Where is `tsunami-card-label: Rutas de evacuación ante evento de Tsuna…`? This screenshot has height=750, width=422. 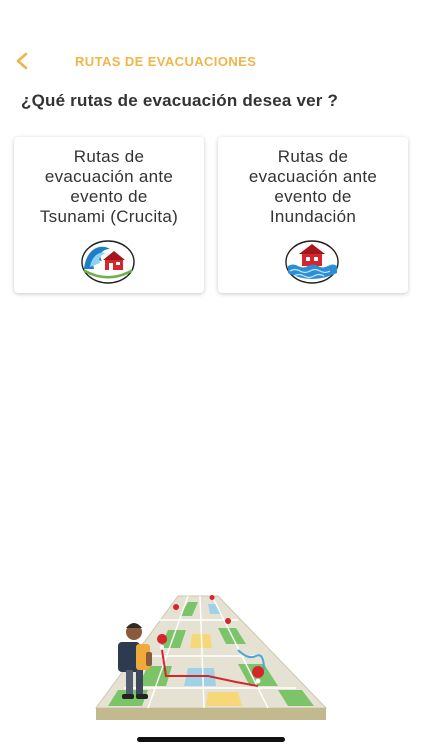 tsunami-card-label: Rutas de evacuación ante evento de Tsuna… is located at coordinates (109, 186).